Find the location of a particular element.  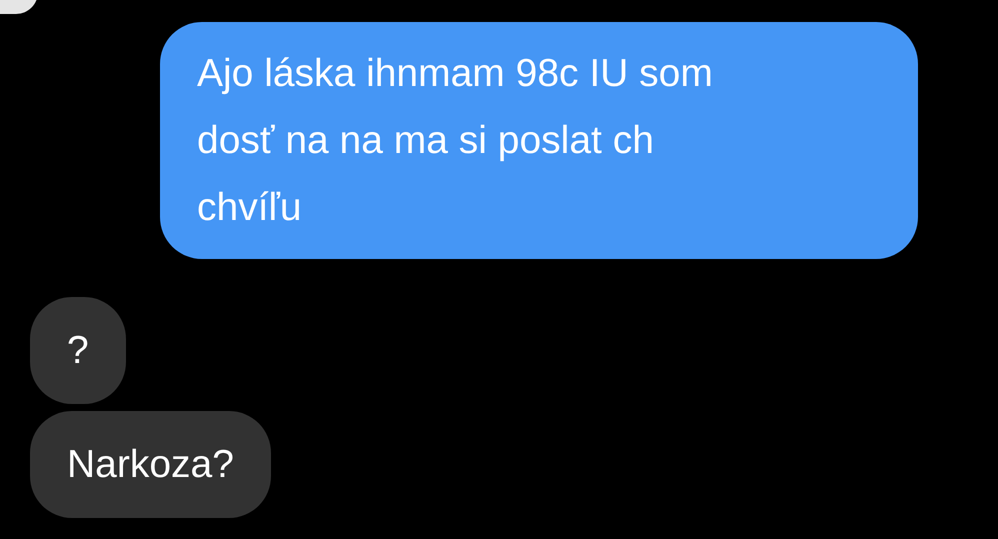

message-bubble: ? is located at coordinates (78, 350).